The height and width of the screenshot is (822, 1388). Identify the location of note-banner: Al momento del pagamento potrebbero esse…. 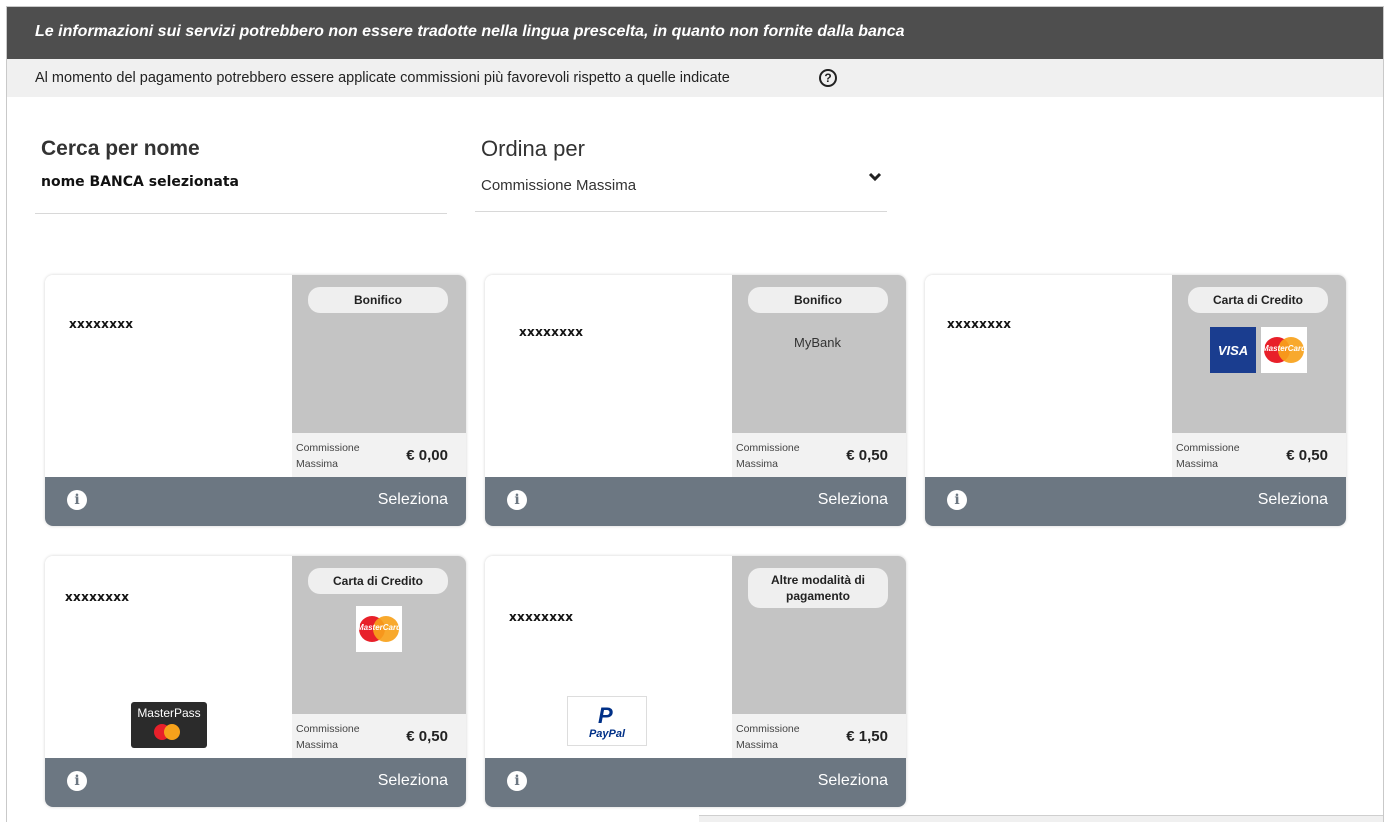
(695, 78).